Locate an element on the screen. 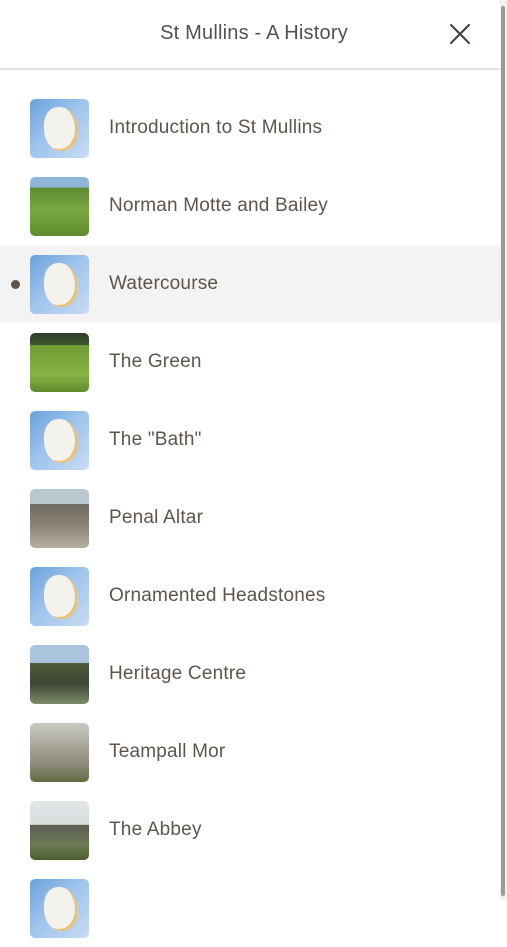 This screenshot has height=947, width=507. close-icon is located at coordinates (460, 34).